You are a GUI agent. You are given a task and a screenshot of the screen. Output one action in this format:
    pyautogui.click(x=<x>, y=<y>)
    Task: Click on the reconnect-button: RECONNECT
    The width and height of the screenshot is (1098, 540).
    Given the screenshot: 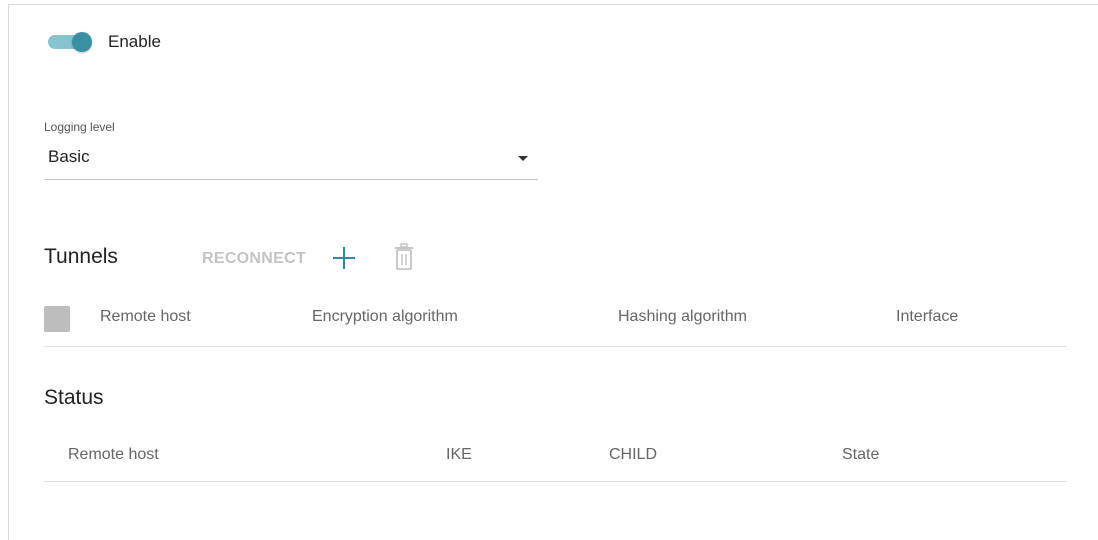 What is the action you would take?
    pyautogui.click(x=254, y=259)
    